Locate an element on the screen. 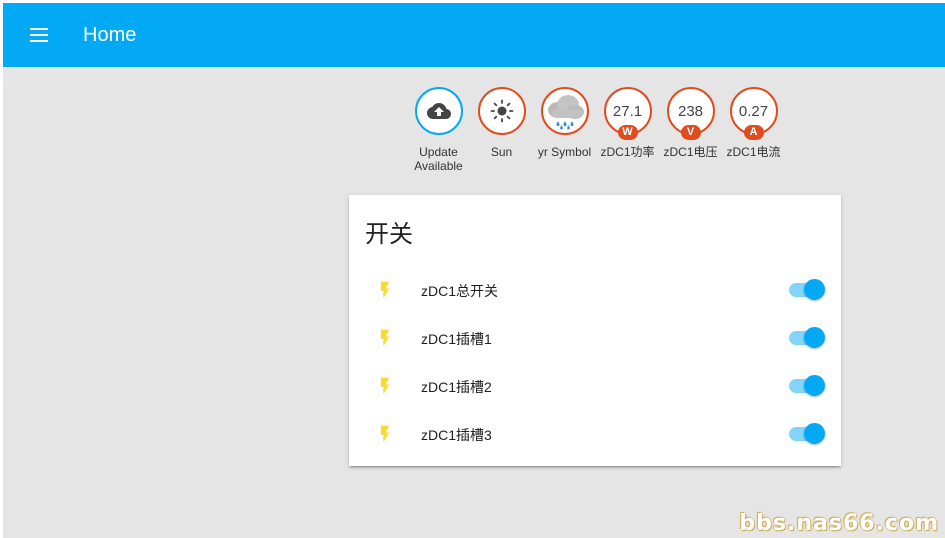 The height and width of the screenshot is (538, 945). menu-icon is located at coordinates (39, 35).